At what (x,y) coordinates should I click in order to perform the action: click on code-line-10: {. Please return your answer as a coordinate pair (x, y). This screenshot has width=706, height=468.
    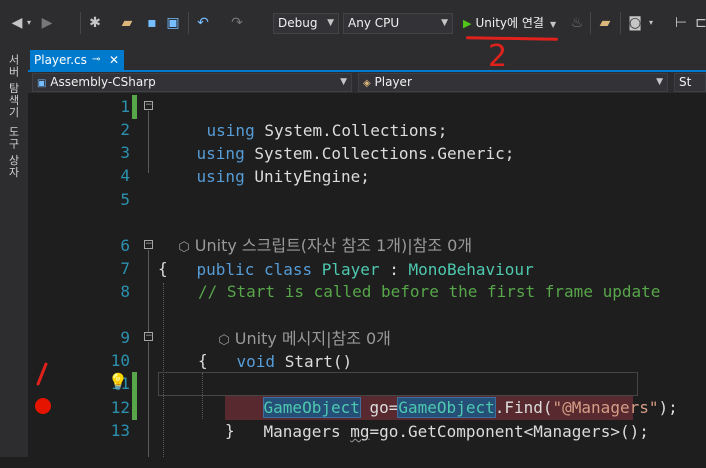
    Looking at the image, I should click on (203, 360).